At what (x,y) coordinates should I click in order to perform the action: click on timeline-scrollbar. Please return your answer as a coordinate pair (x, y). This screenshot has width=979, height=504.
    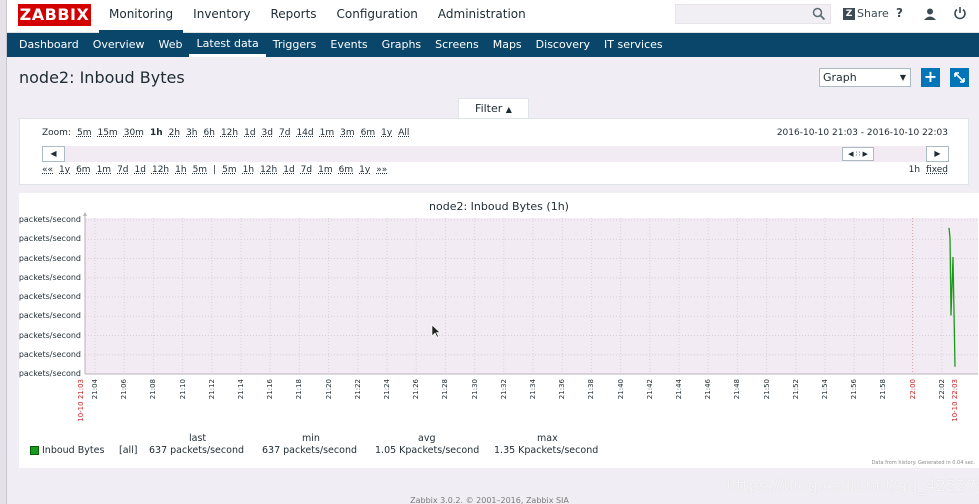
    Looking at the image, I should click on (494, 154).